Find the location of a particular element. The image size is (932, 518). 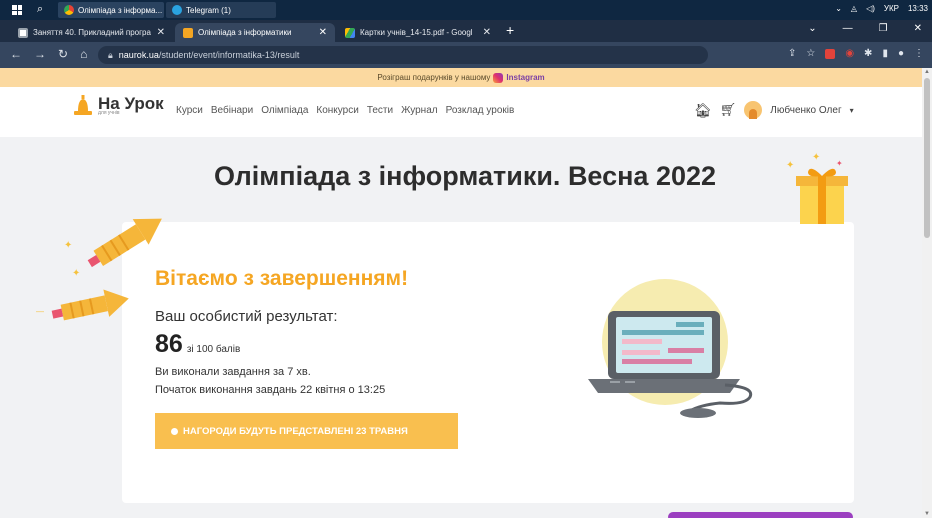

avatar is located at coordinates (753, 110).